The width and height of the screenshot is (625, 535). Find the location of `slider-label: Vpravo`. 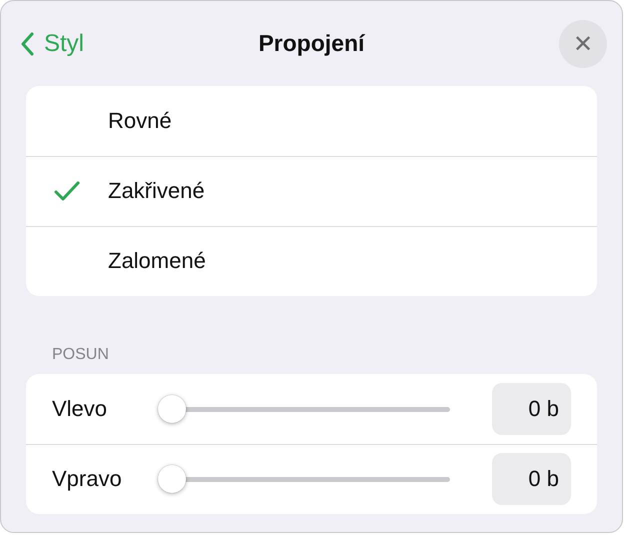

slider-label: Vpravo is located at coordinates (87, 479).